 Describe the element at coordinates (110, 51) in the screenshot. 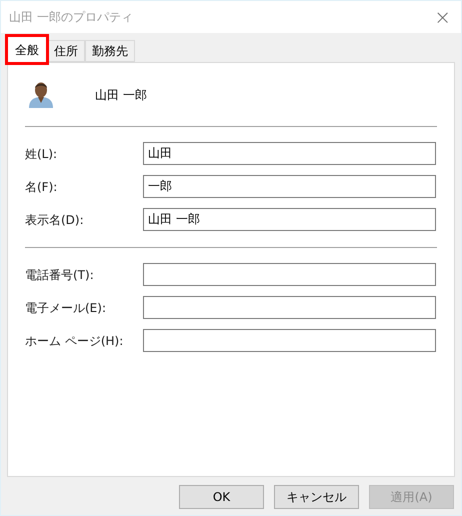

I see `tab: 勤務先` at that location.